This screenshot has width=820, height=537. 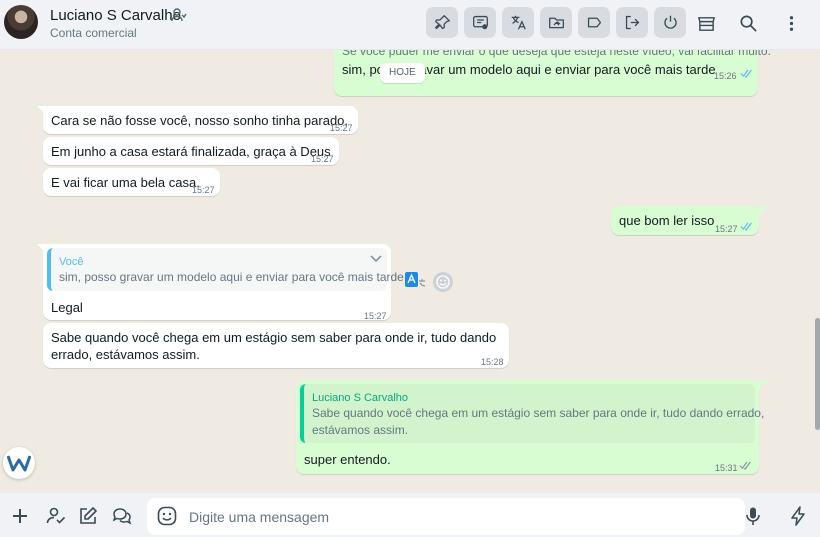 I want to click on more-vertical-icon, so click(x=791, y=23).